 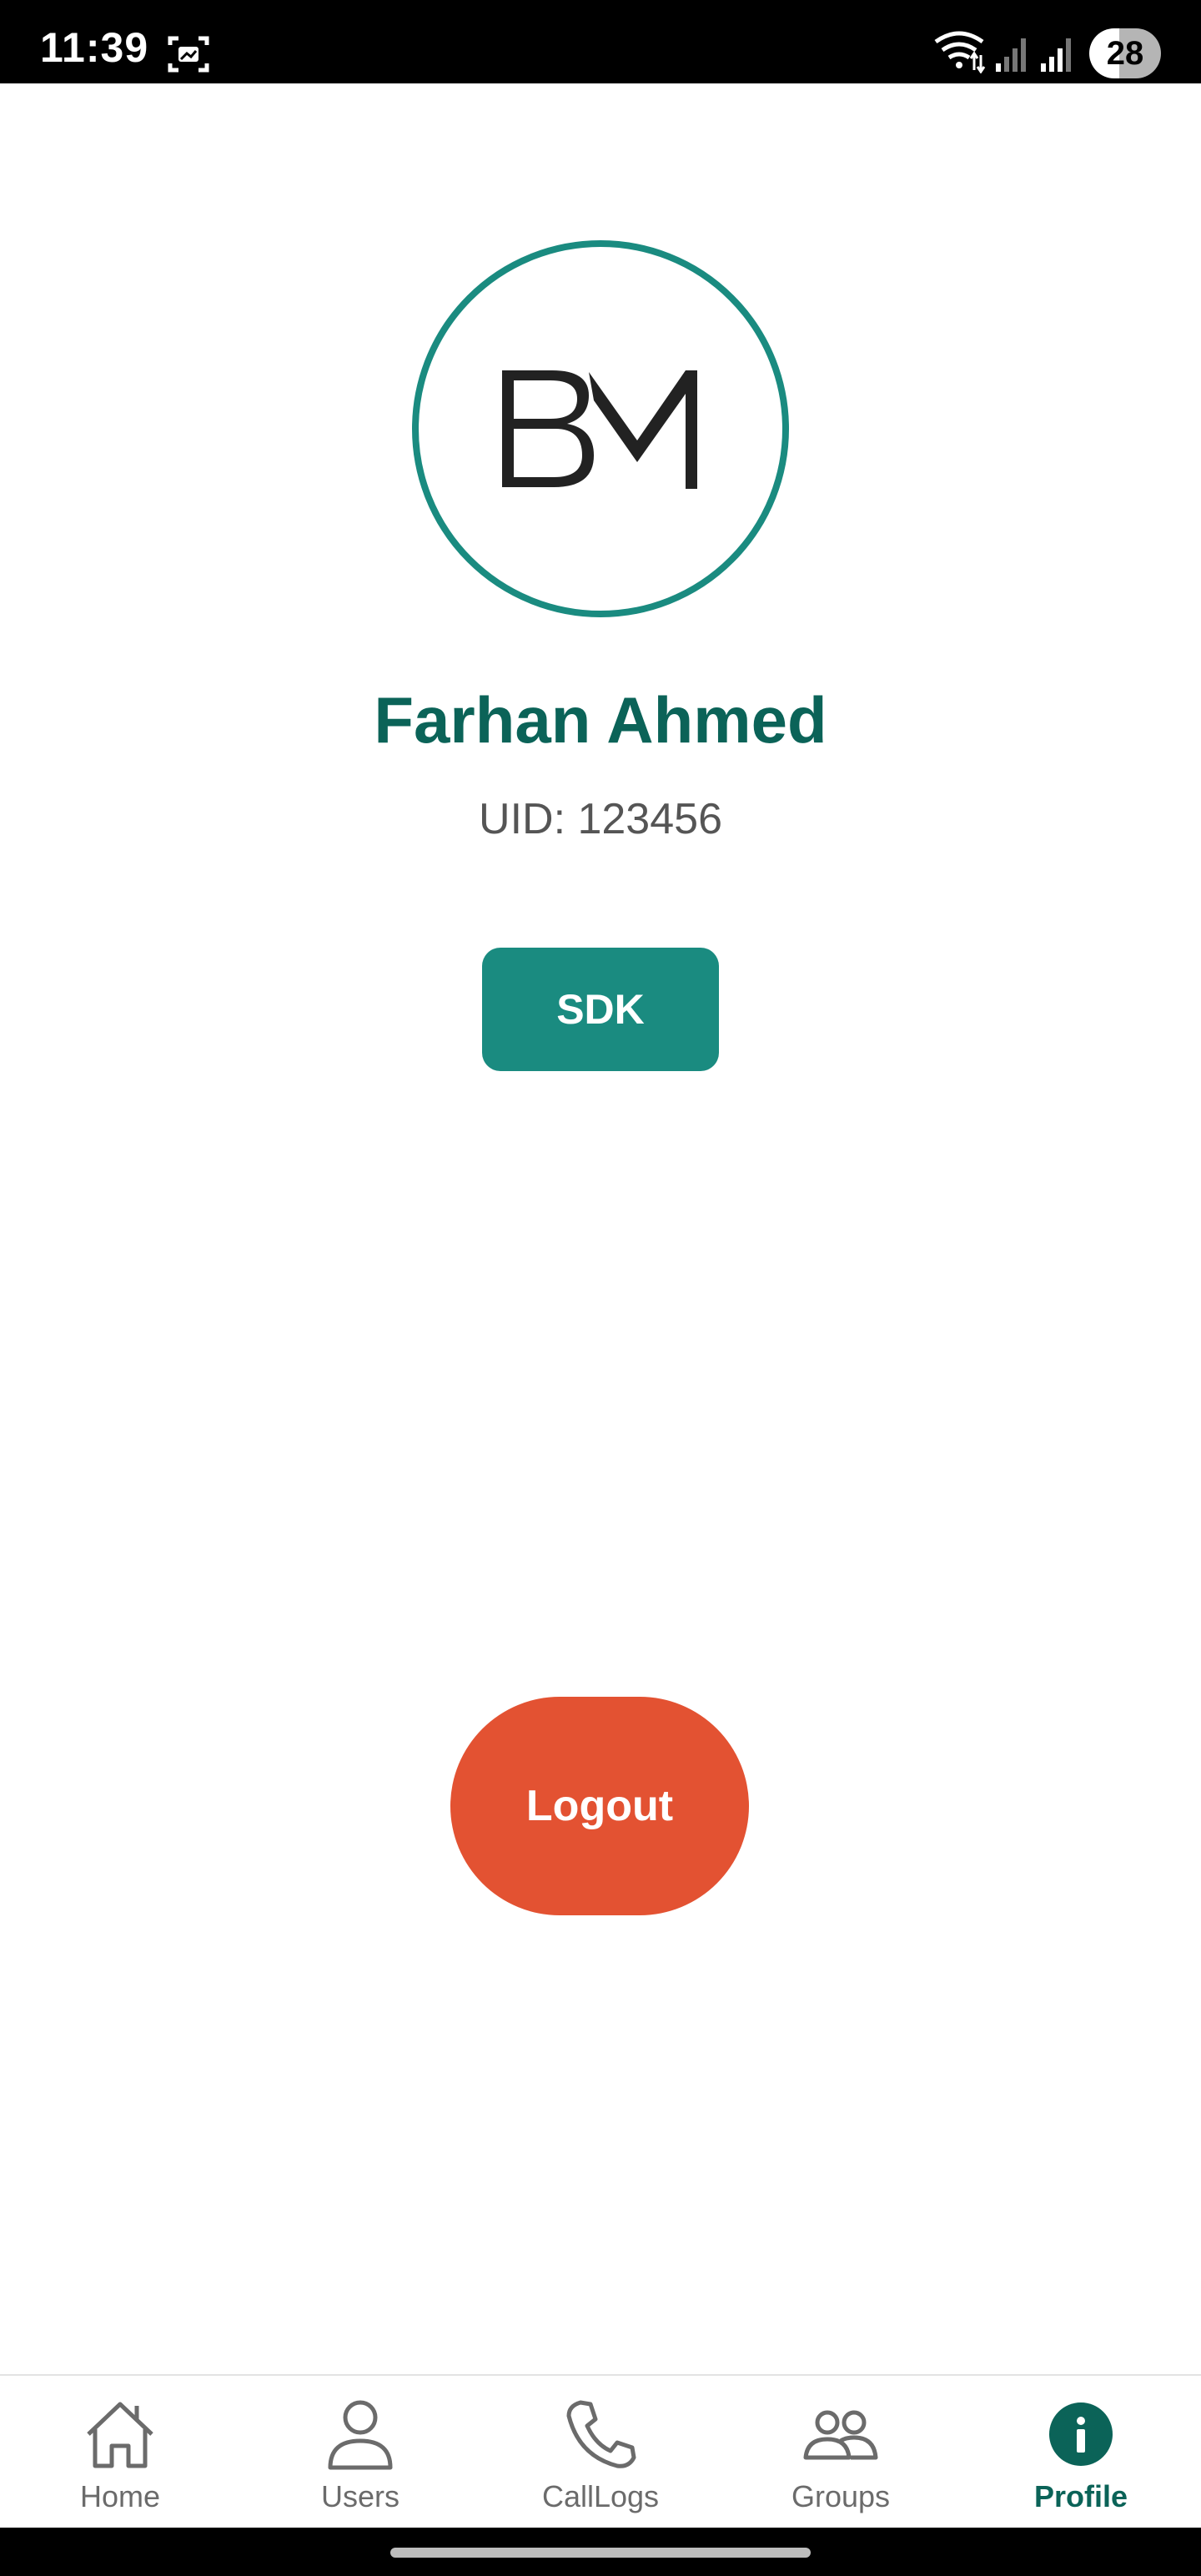 What do you see at coordinates (601, 2434) in the screenshot?
I see `phone-icon` at bounding box center [601, 2434].